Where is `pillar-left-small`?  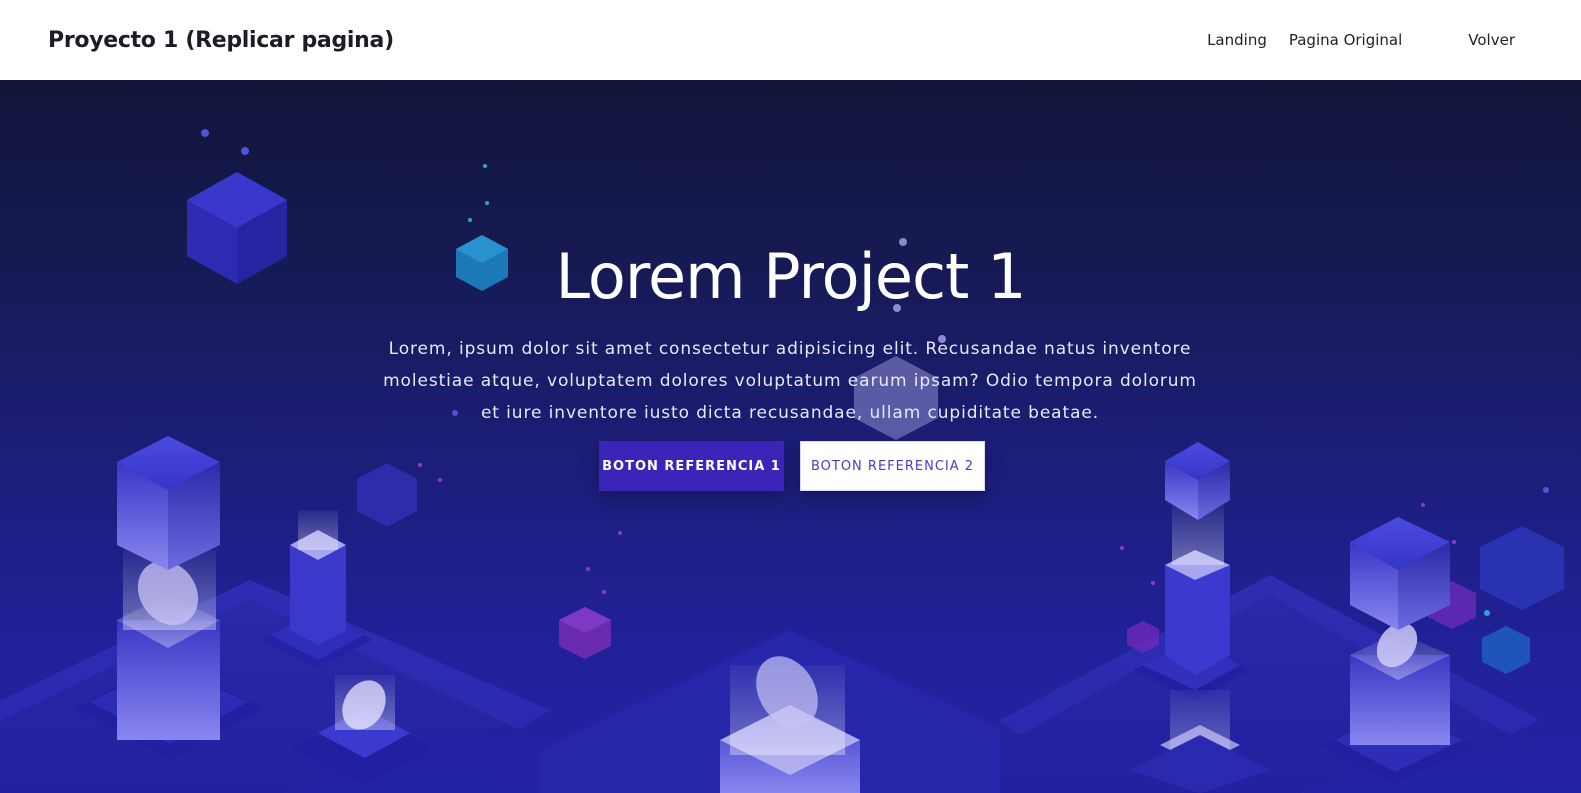
pillar-left-small is located at coordinates (317, 589).